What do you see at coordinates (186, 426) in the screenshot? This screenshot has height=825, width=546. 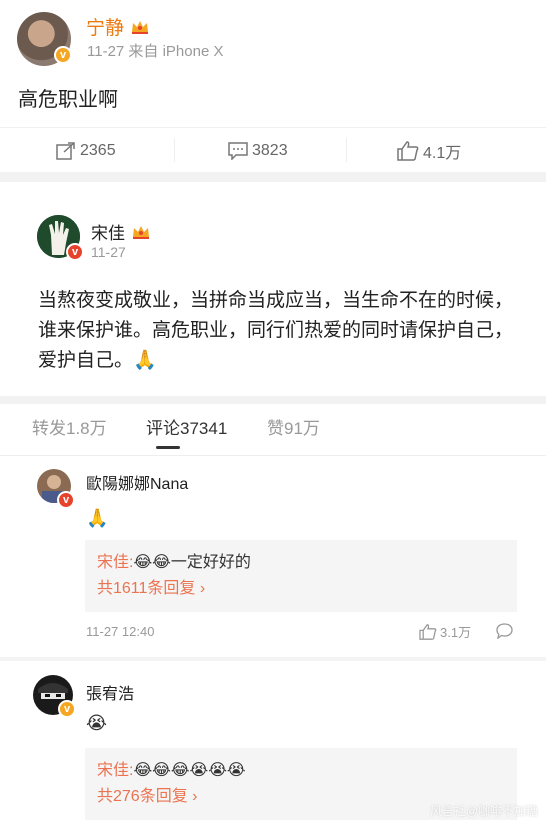 I see `tab-comments: 评论37341` at bounding box center [186, 426].